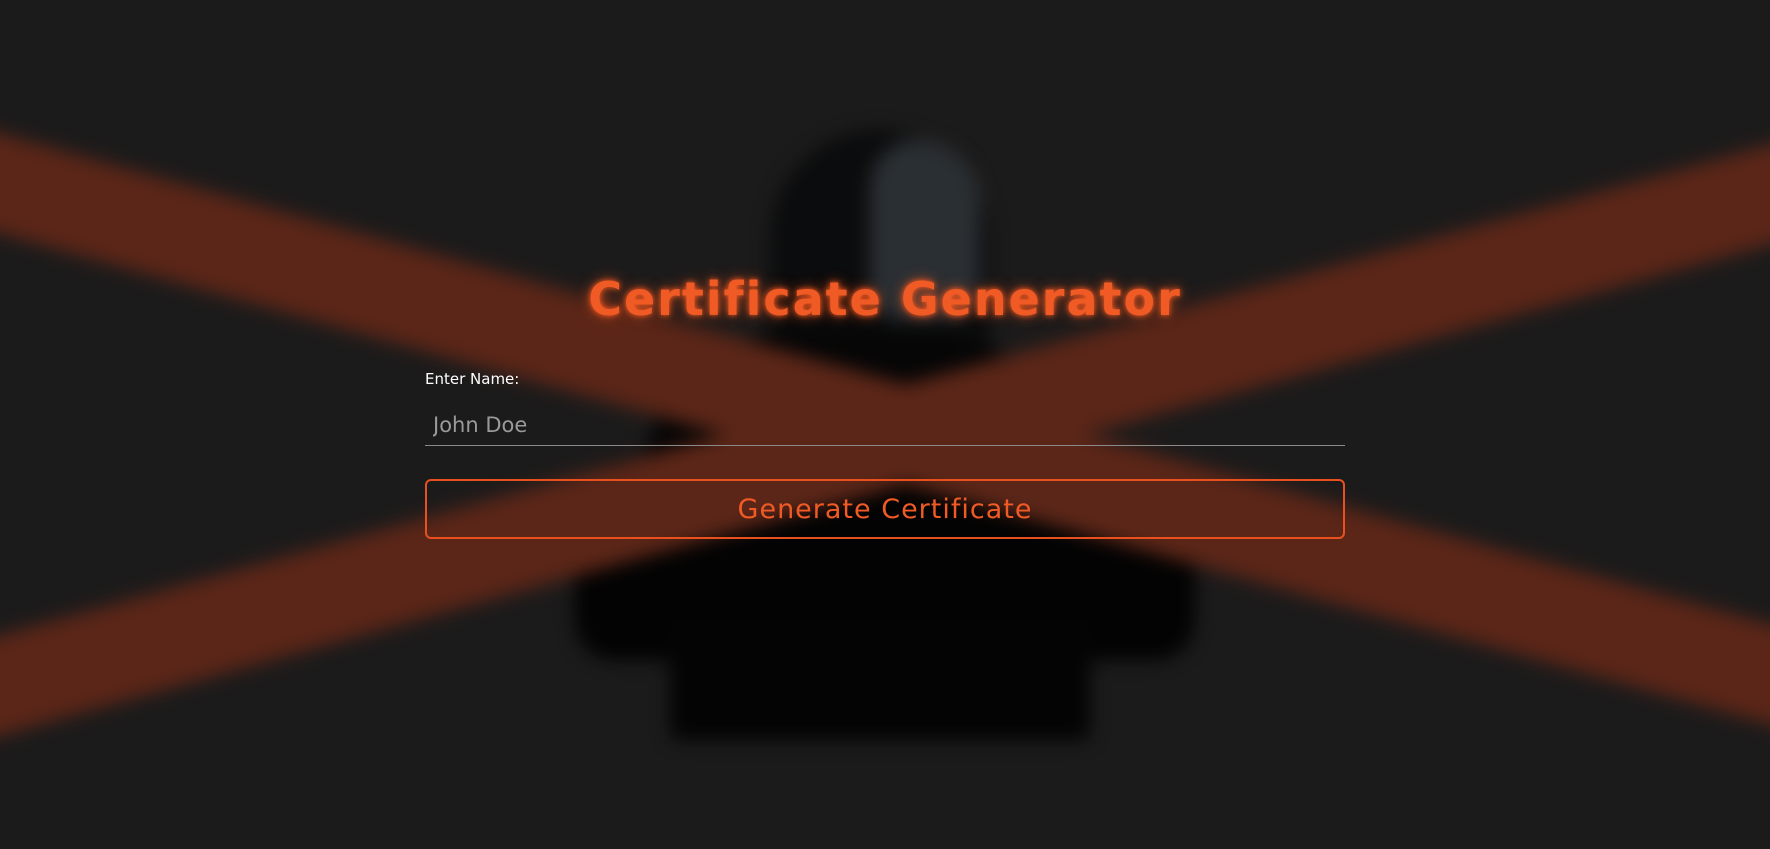 The height and width of the screenshot is (849, 1770). I want to click on name-input, so click(885, 425).